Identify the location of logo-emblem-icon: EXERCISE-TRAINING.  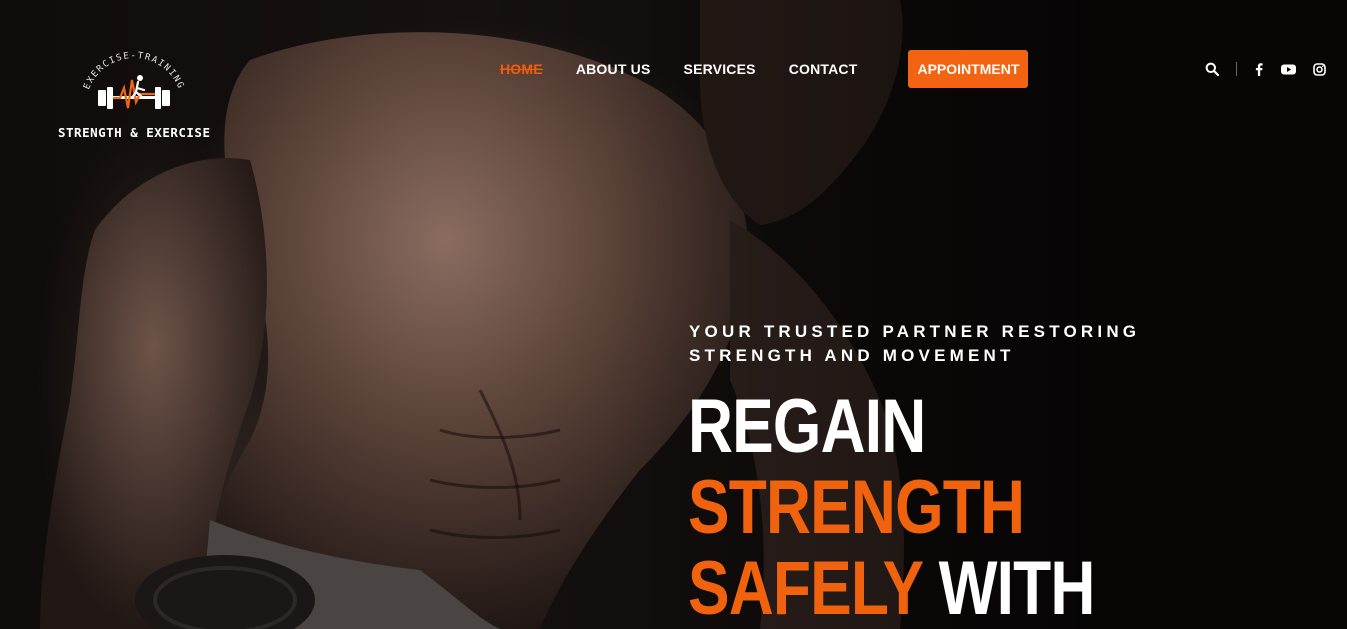
(133, 80).